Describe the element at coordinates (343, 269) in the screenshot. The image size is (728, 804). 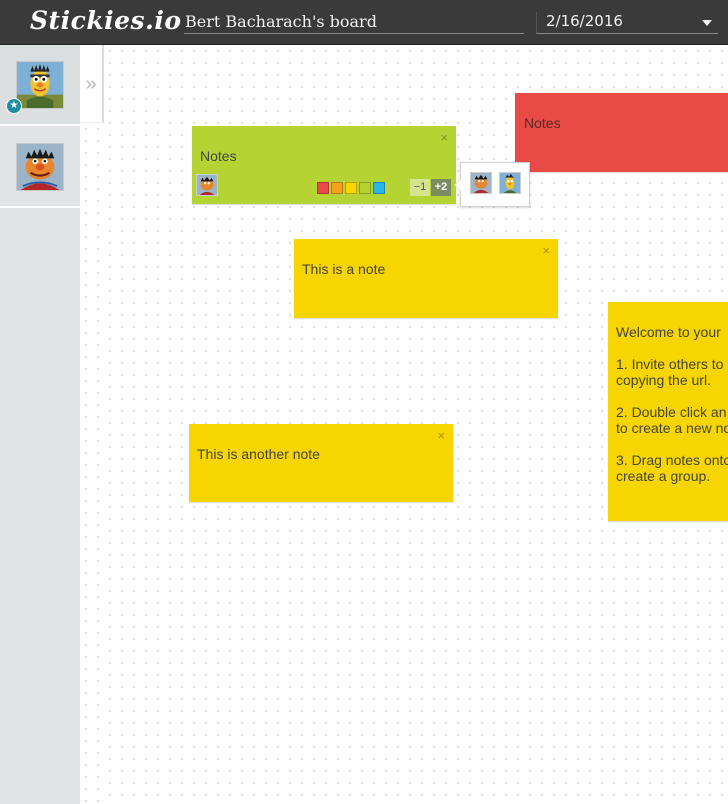
I see `note-text: This is a note` at that location.